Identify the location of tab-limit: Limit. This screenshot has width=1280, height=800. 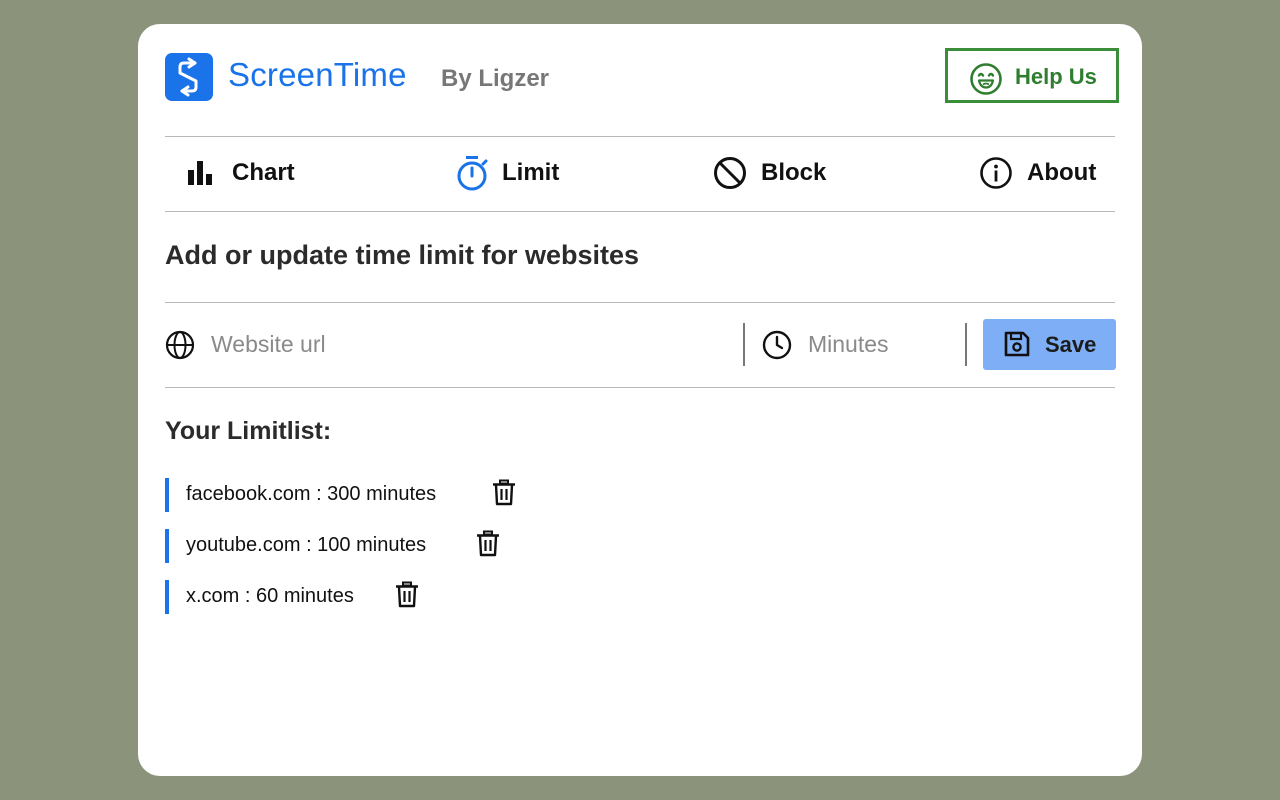
(510, 173).